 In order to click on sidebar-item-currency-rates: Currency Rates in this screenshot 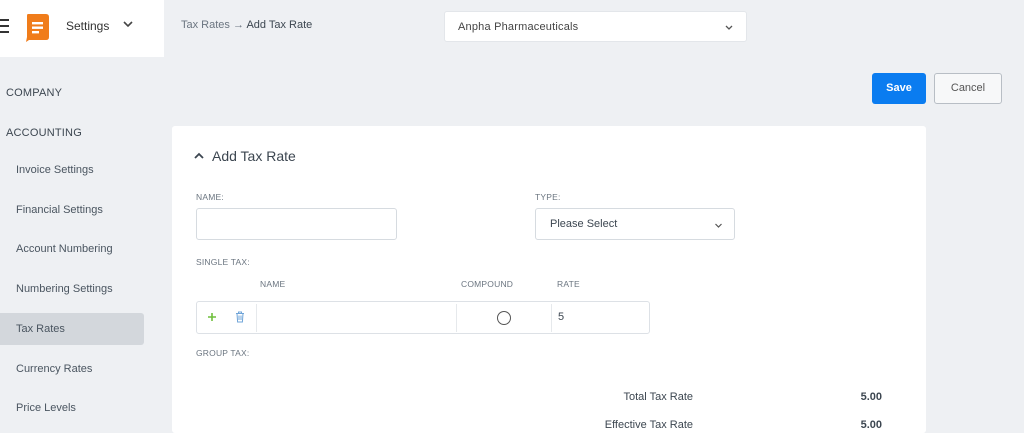, I will do `click(72, 369)`.